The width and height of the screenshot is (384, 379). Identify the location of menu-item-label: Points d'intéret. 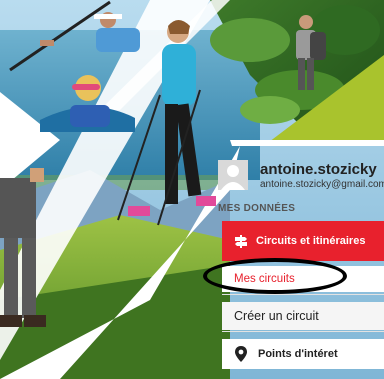
(298, 354).